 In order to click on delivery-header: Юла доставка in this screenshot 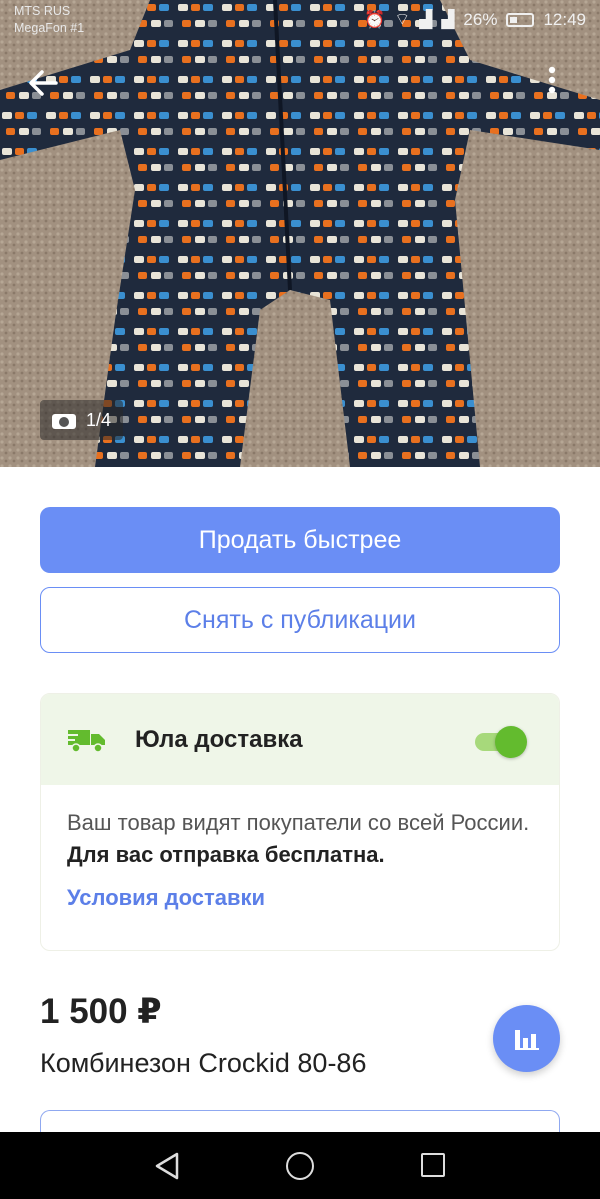, I will do `click(300, 739)`.